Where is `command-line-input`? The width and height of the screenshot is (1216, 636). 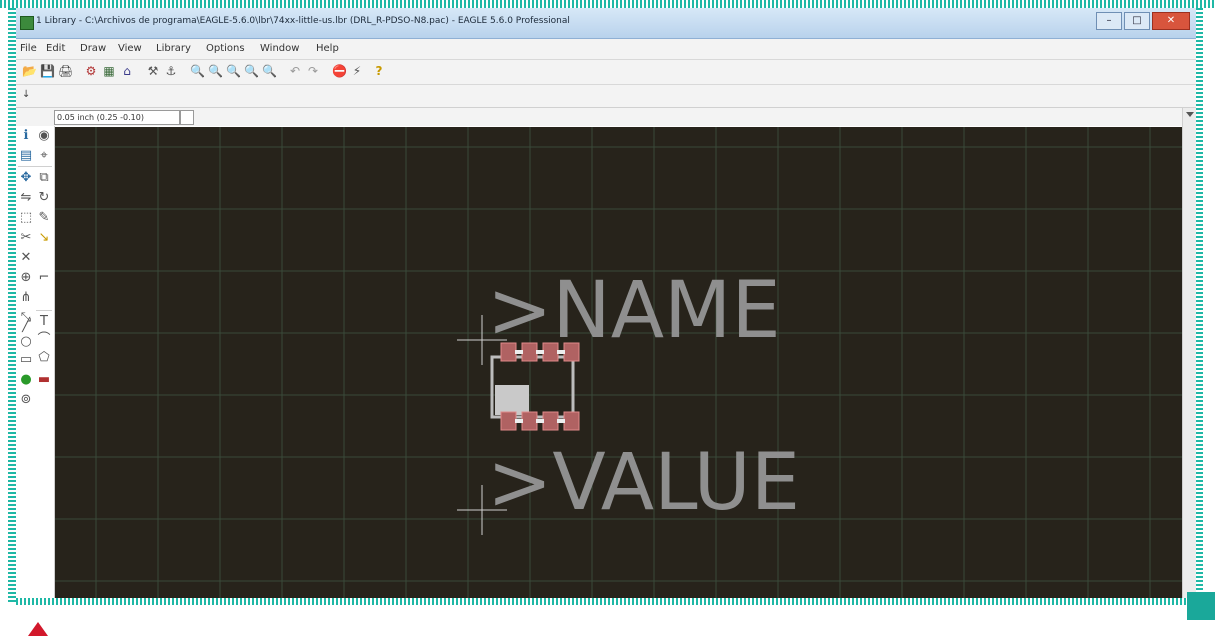 command-line-input is located at coordinates (187, 117).